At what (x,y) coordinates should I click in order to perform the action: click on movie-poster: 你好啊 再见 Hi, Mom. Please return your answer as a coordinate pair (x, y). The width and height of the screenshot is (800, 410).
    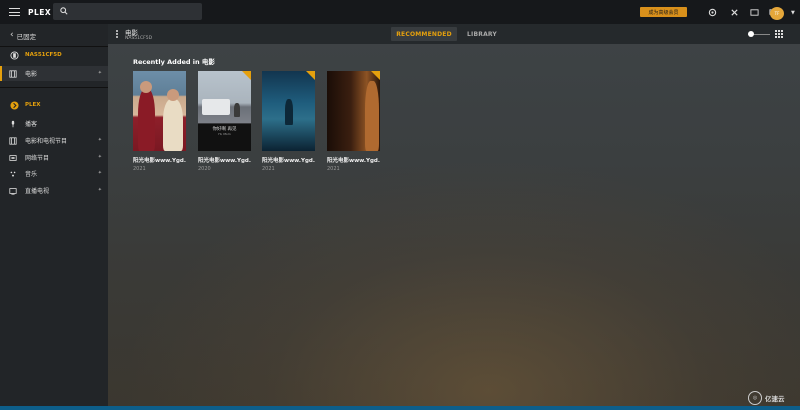
    Looking at the image, I should click on (224, 111).